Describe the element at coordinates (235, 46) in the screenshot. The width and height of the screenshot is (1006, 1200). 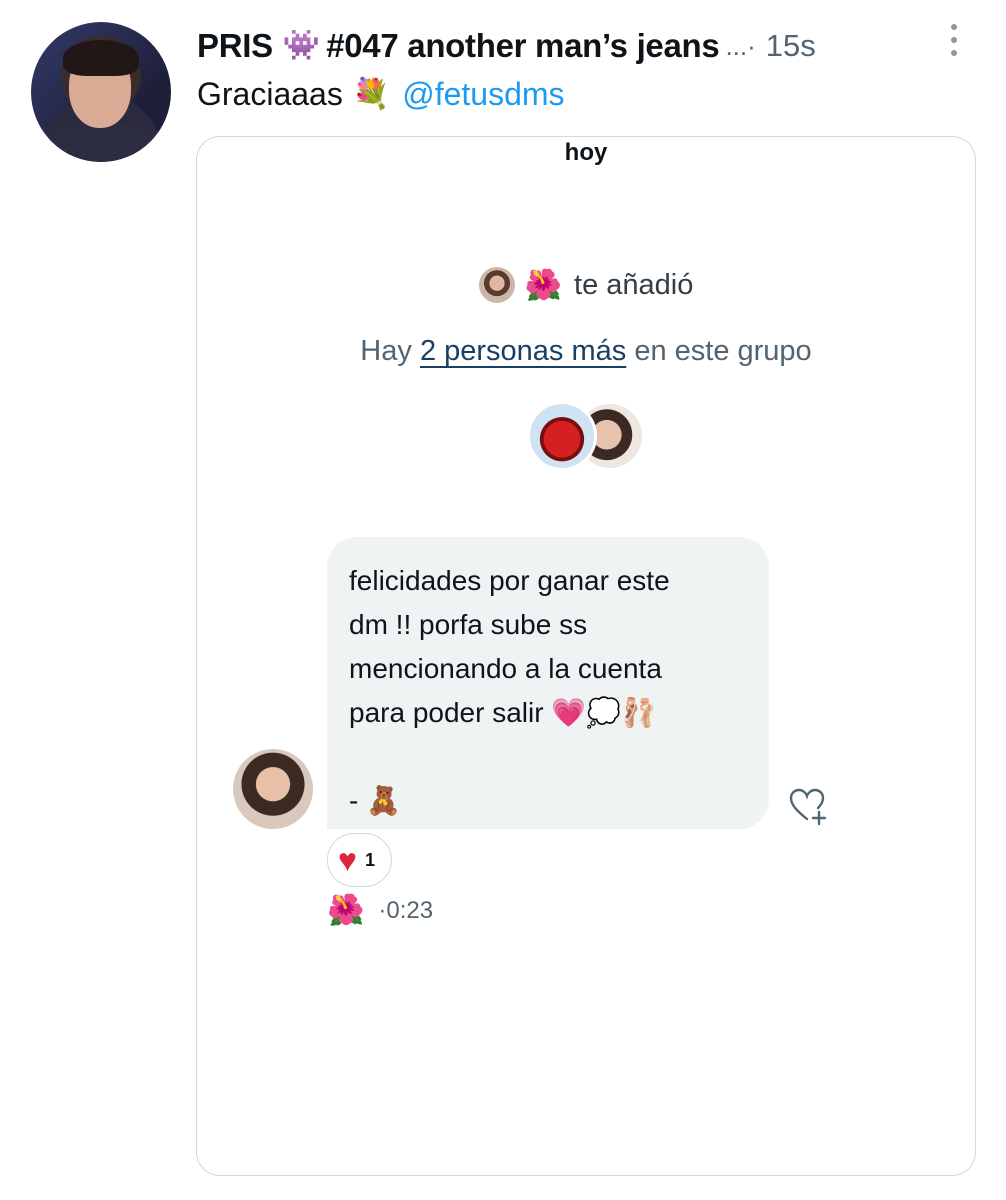
I see `display-name: PRIS` at that location.